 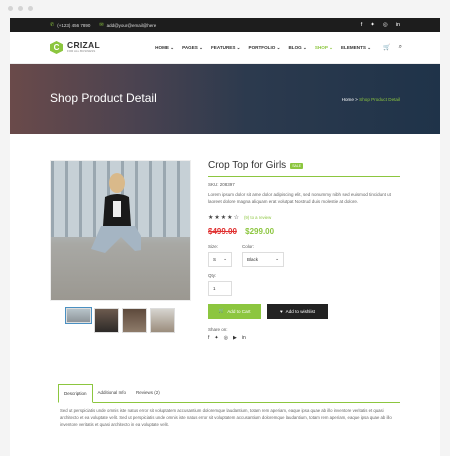 I want to click on qty-input: 1, so click(x=220, y=288).